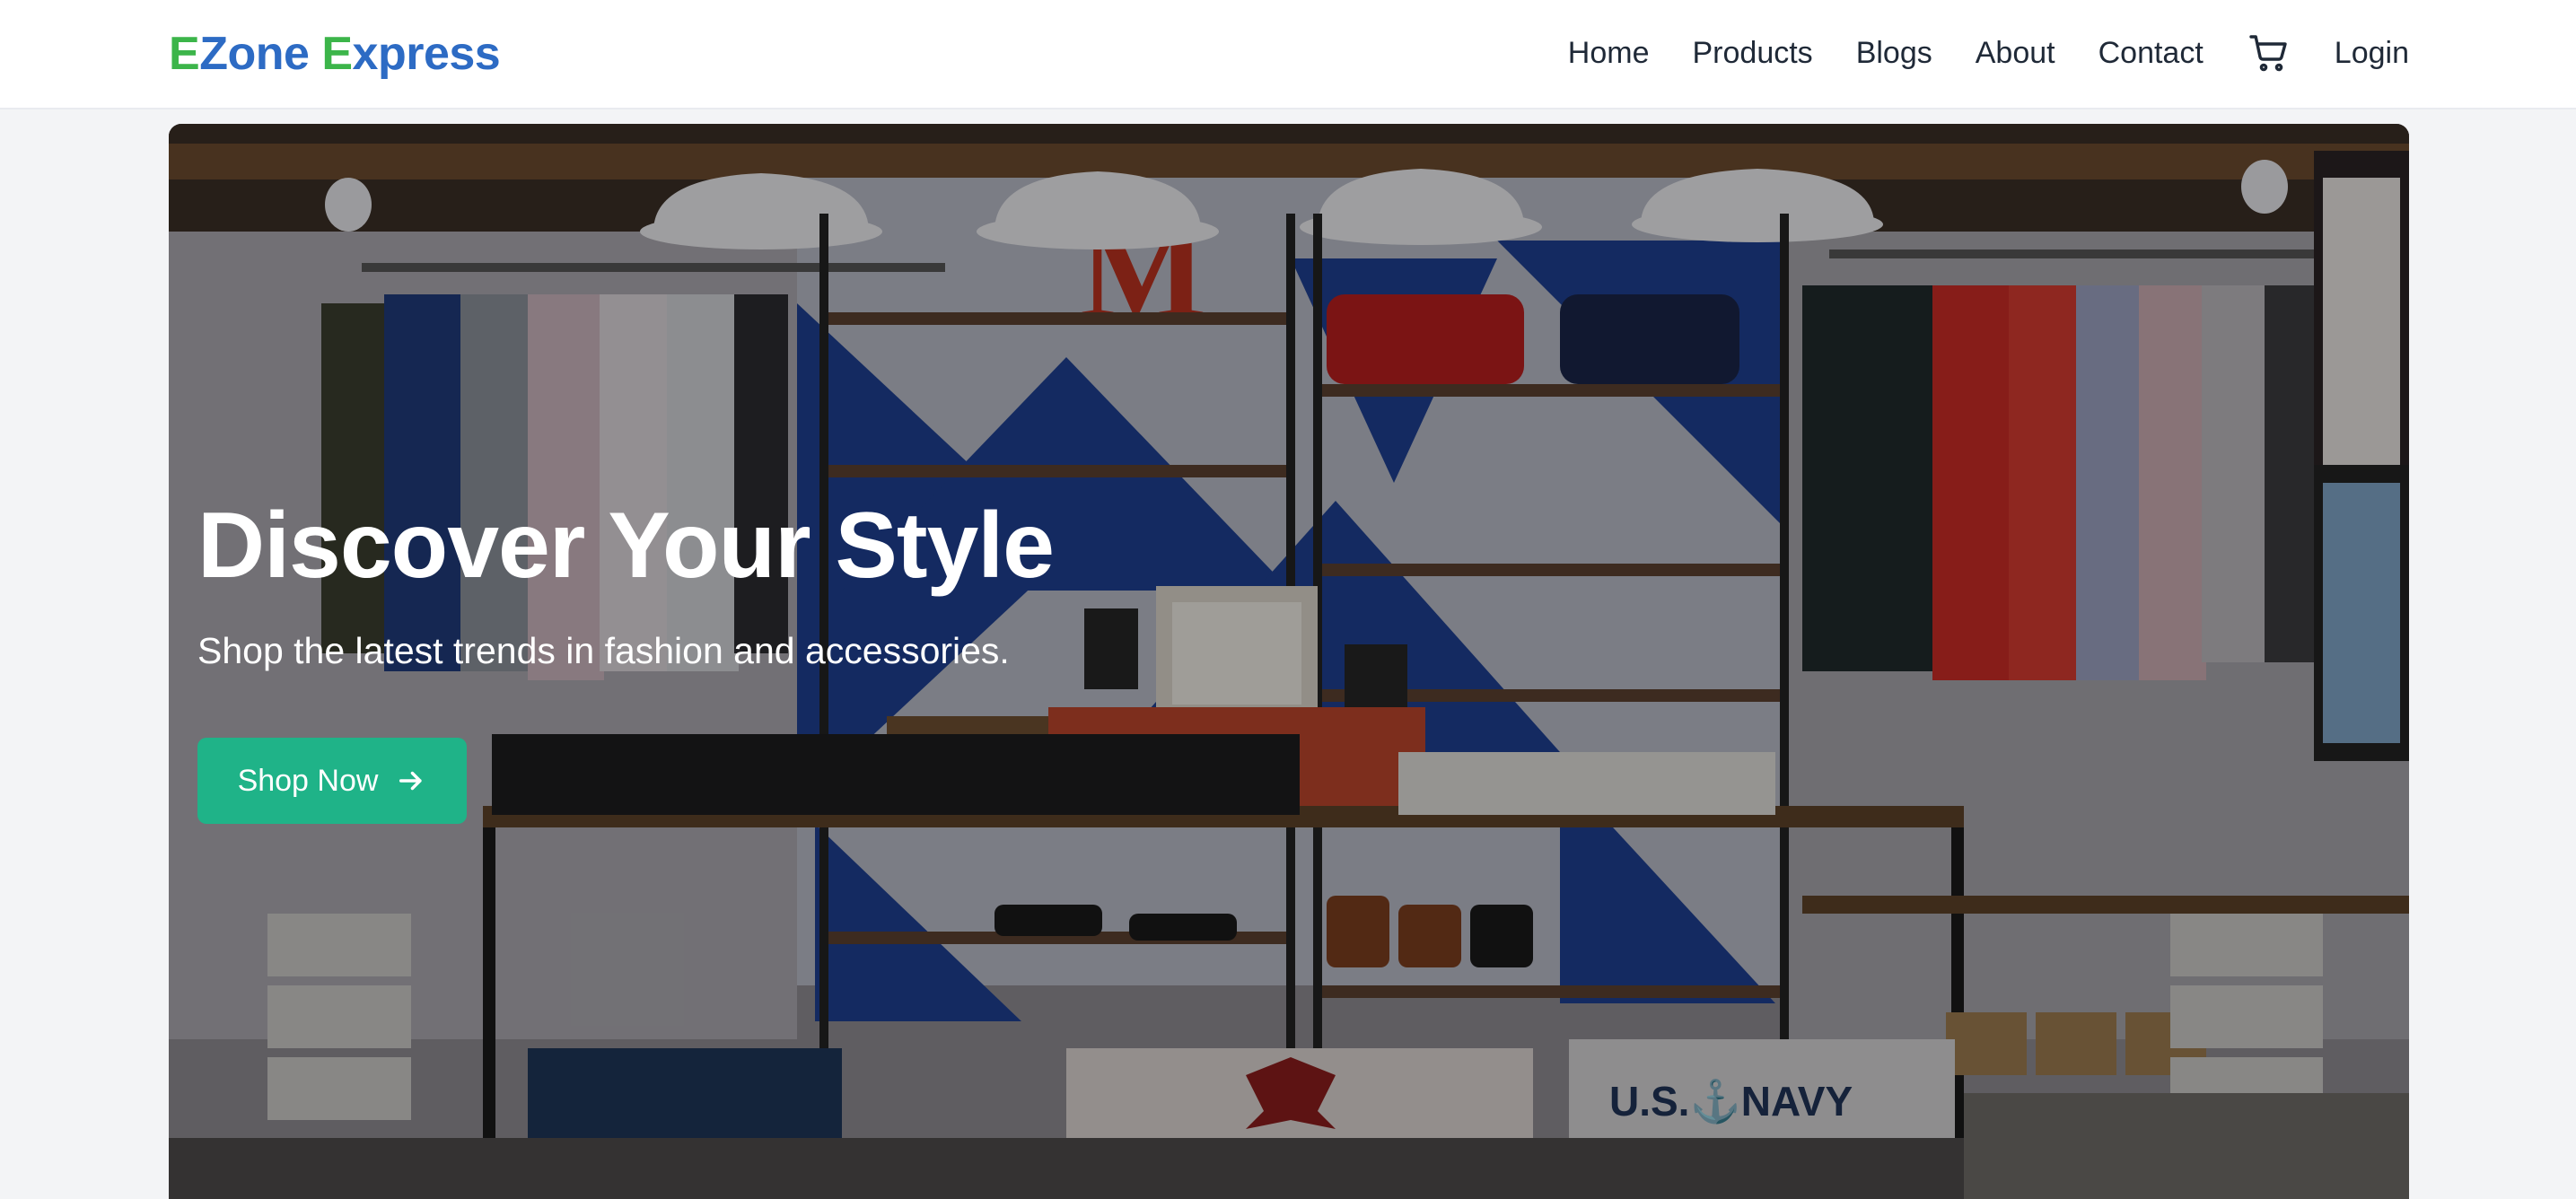 This screenshot has height=1199, width=2576. Describe the element at coordinates (1894, 53) in the screenshot. I see `nav-blogs: Blogs` at that location.